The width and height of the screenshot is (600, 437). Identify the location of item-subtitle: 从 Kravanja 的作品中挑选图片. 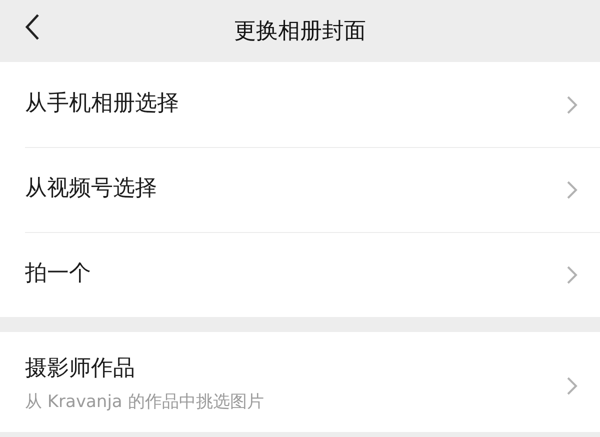
(145, 402).